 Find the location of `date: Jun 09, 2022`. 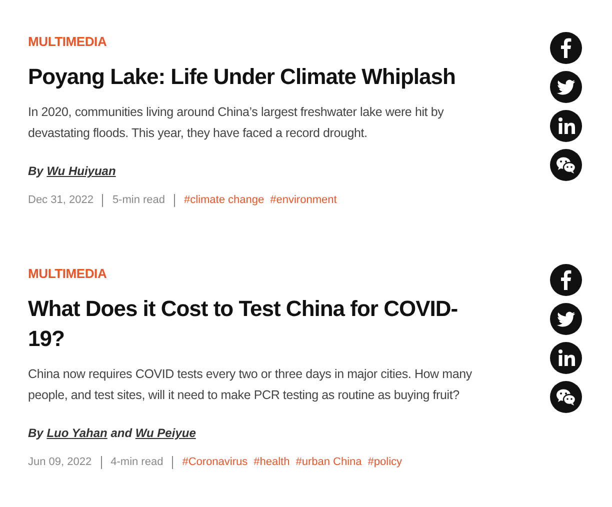

date: Jun 09, 2022 is located at coordinates (60, 462).